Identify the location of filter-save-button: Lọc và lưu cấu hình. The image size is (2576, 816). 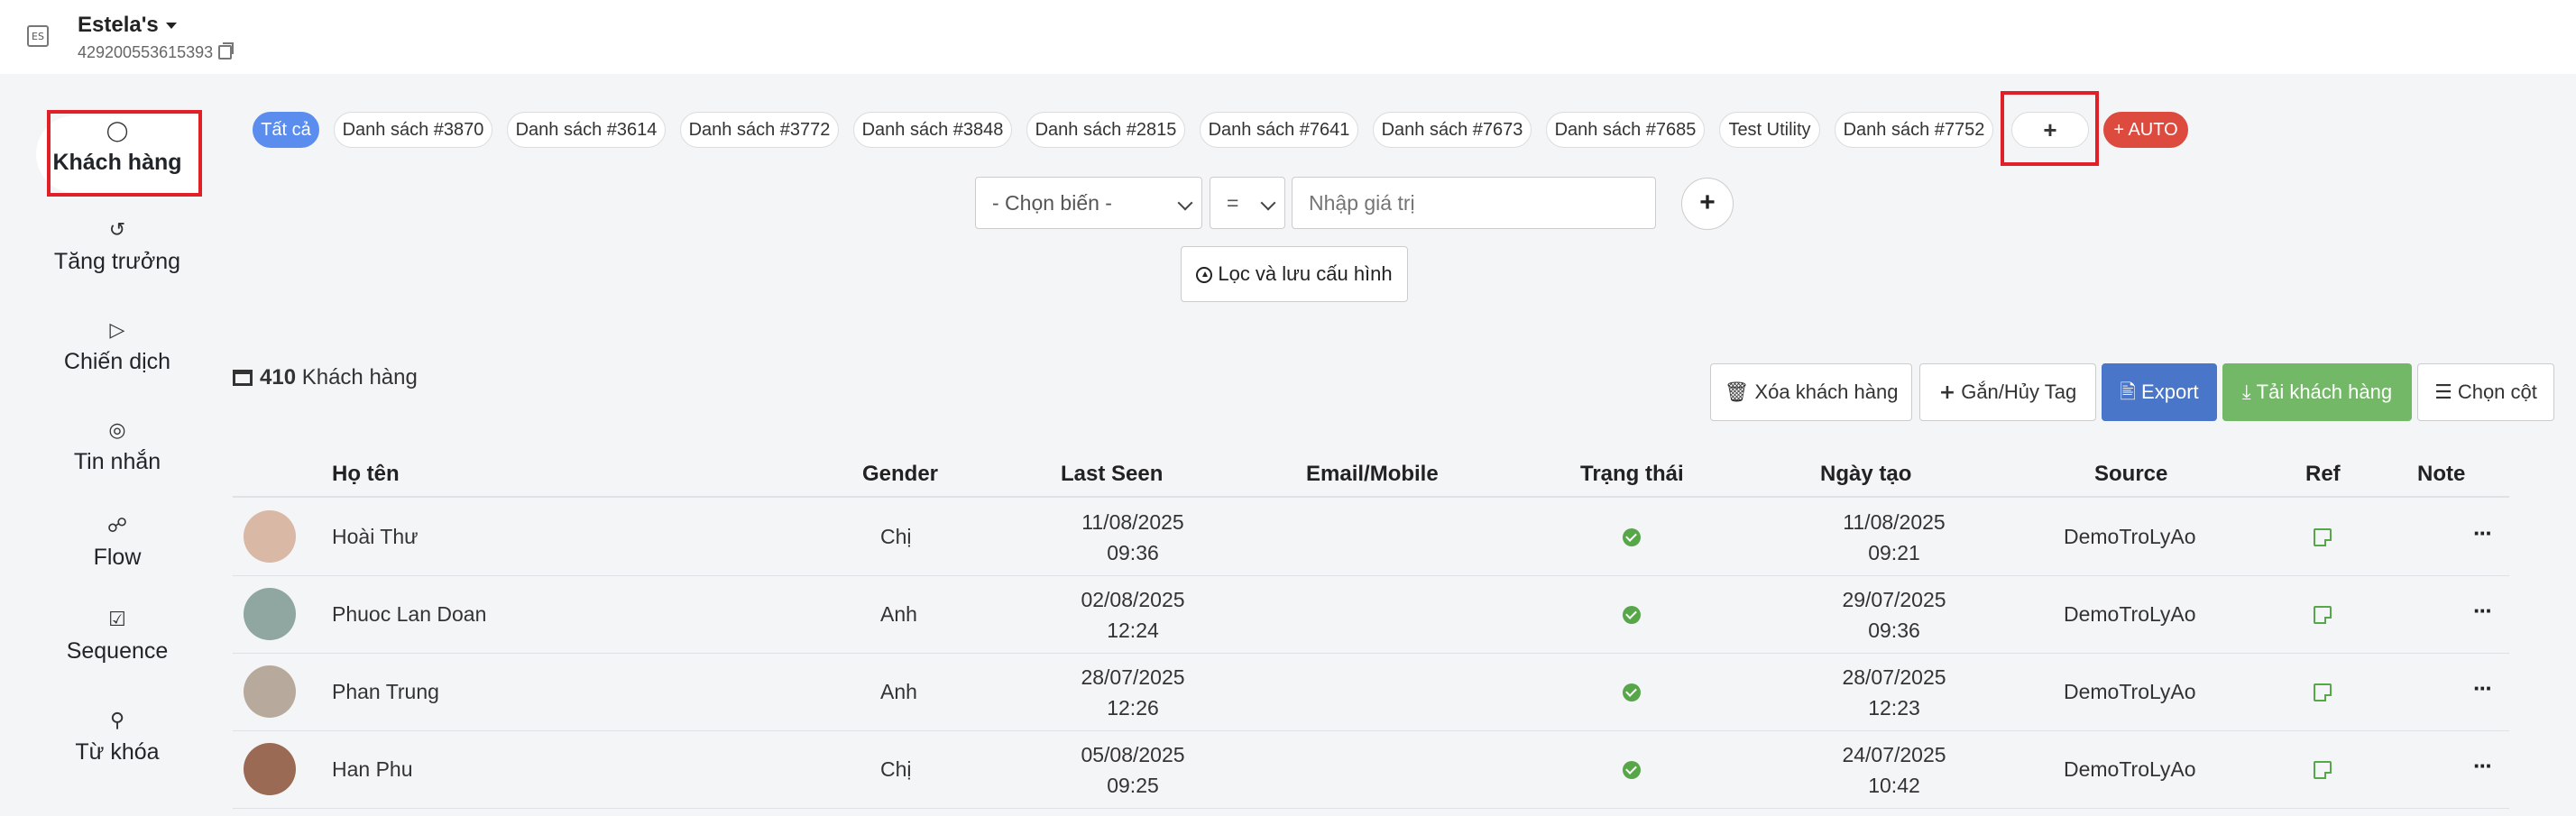
(1294, 274).